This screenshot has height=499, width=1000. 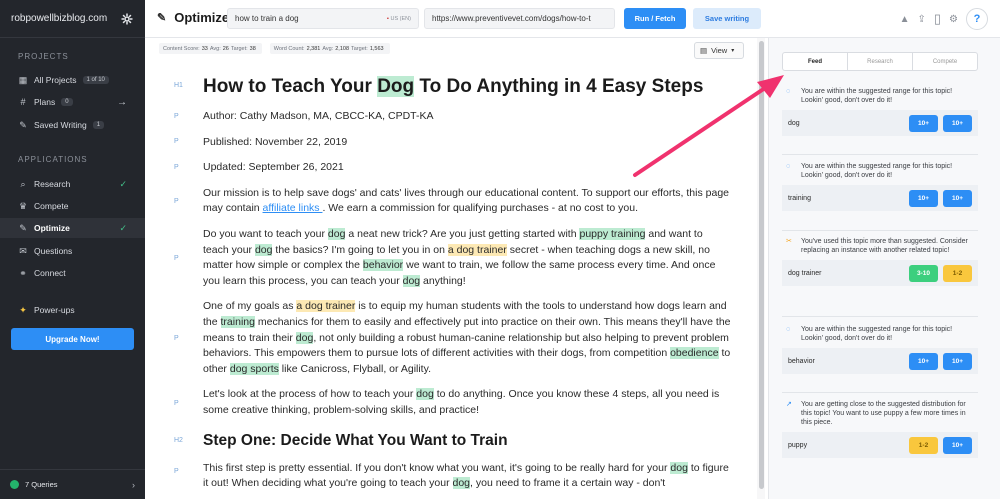 What do you see at coordinates (957, 273) in the screenshot?
I see `suggested-badge: 1-2` at bounding box center [957, 273].